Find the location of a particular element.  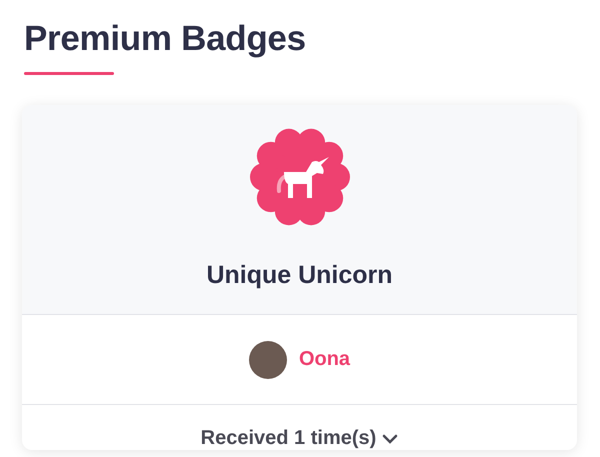

avatar is located at coordinates (267, 359).